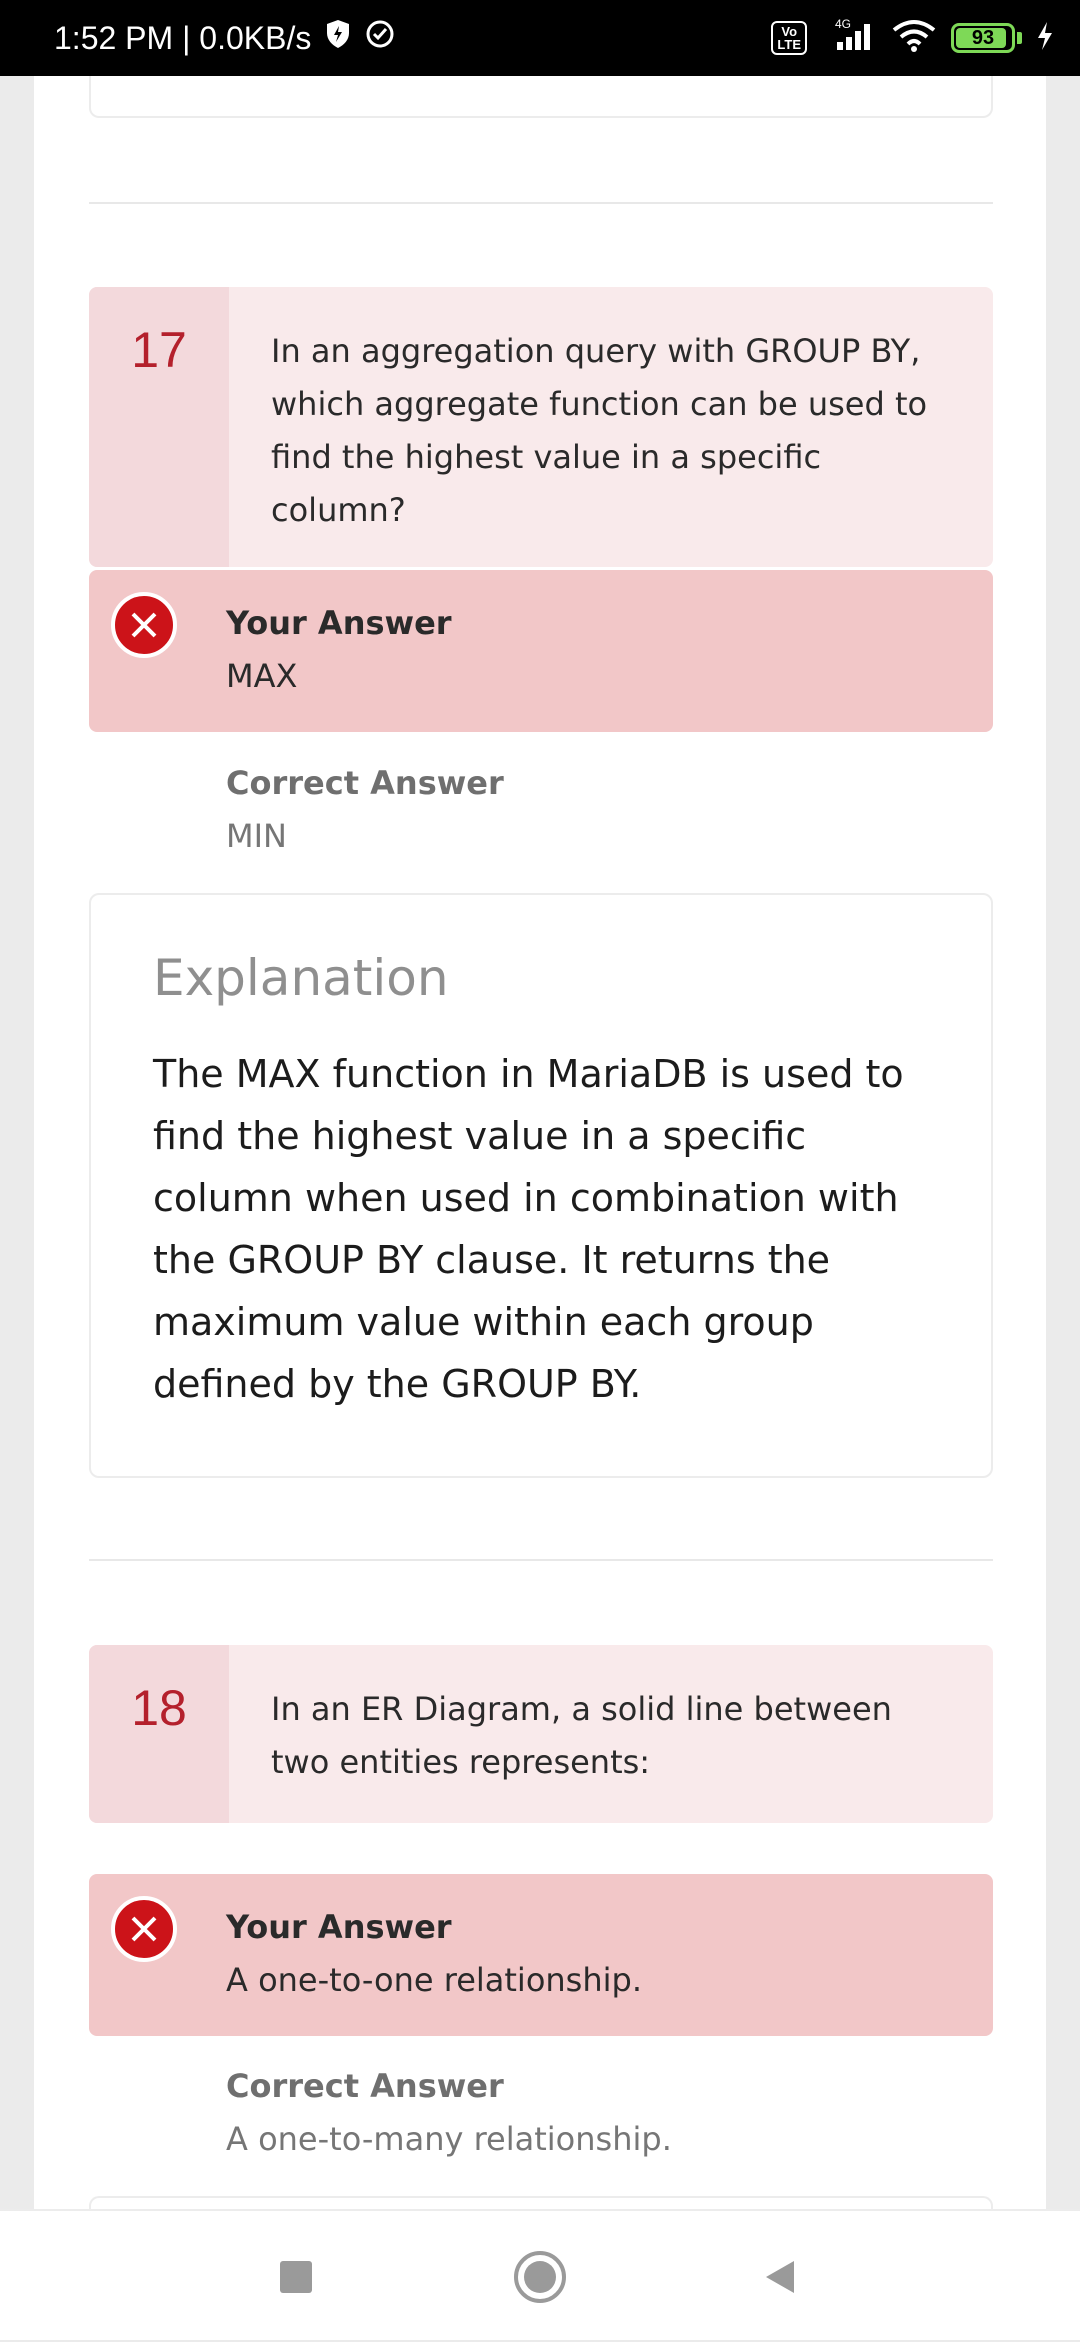 The image size is (1080, 2342). What do you see at coordinates (159, 427) in the screenshot?
I see `question-number: 17` at bounding box center [159, 427].